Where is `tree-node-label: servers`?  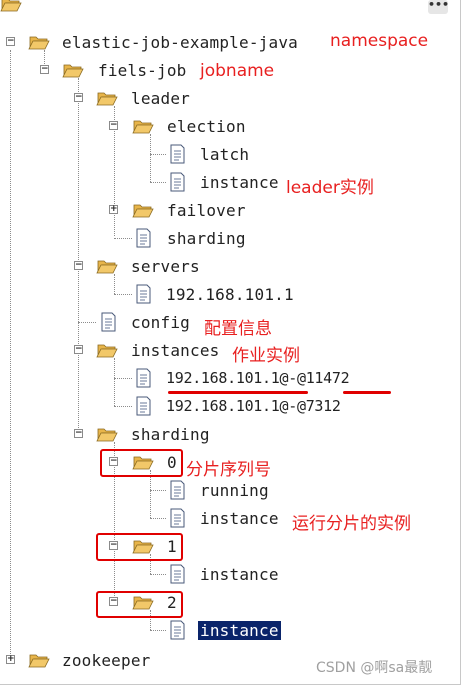 tree-node-label: servers is located at coordinates (165, 266).